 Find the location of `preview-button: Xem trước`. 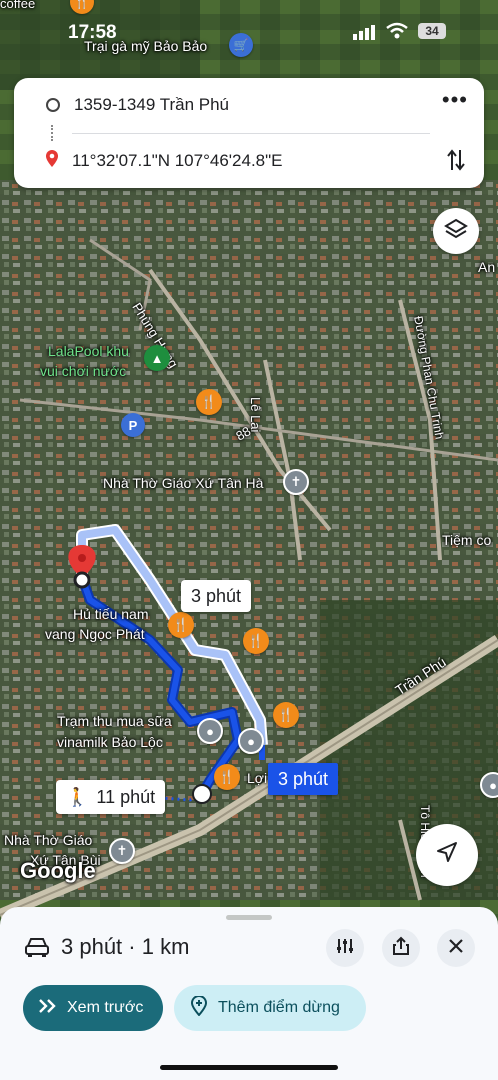

preview-button: Xem trước is located at coordinates (93, 1008).